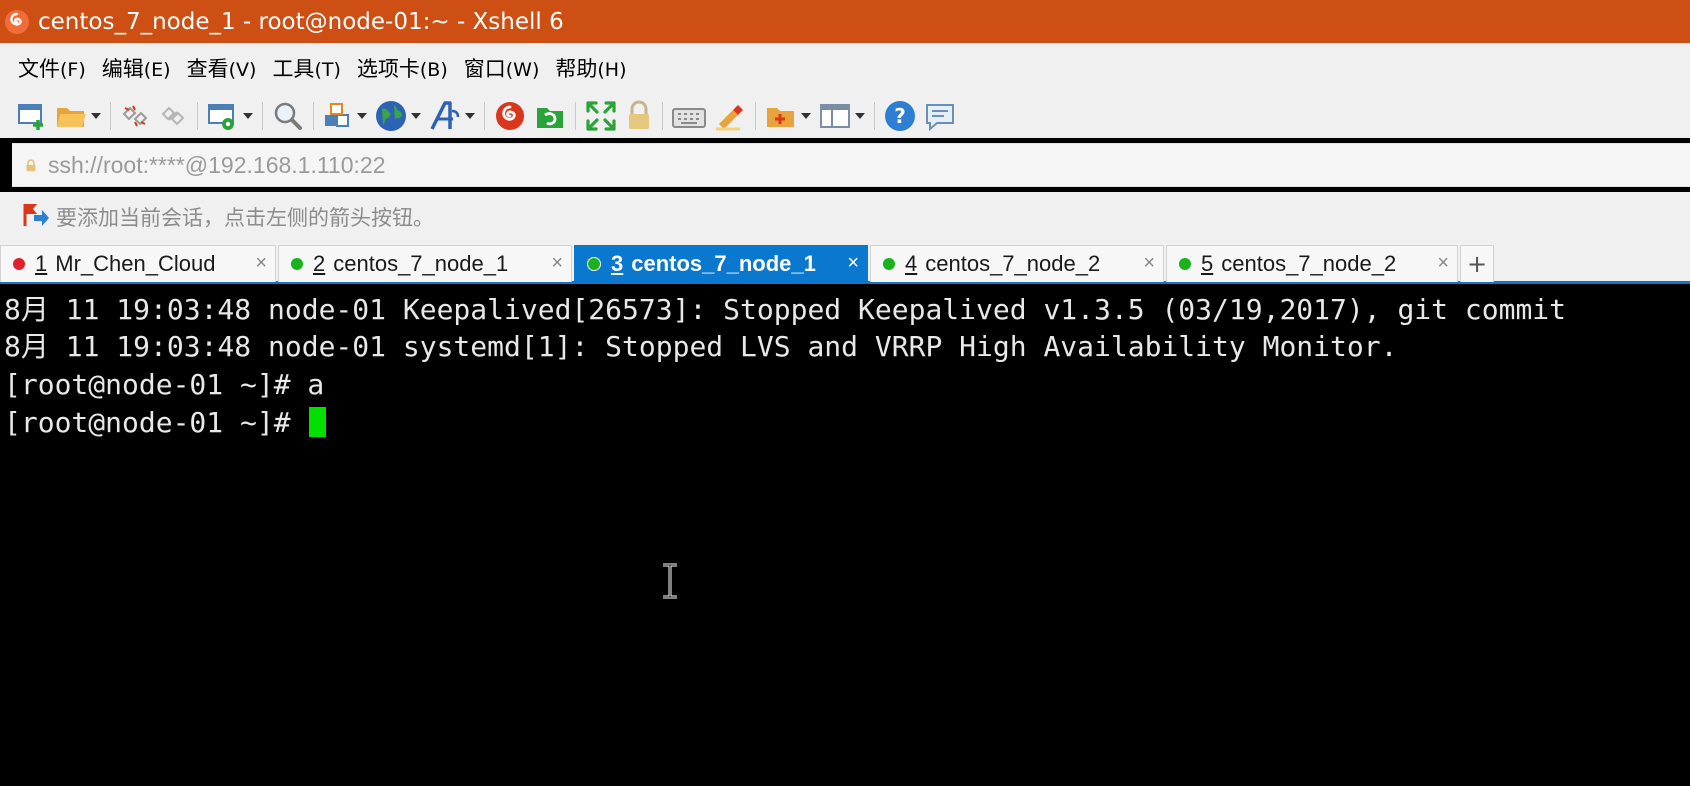 Image resolution: width=1690 pixels, height=786 pixels. Describe the element at coordinates (502, 68) in the screenshot. I see `menu-window: 窗口(W)` at that location.